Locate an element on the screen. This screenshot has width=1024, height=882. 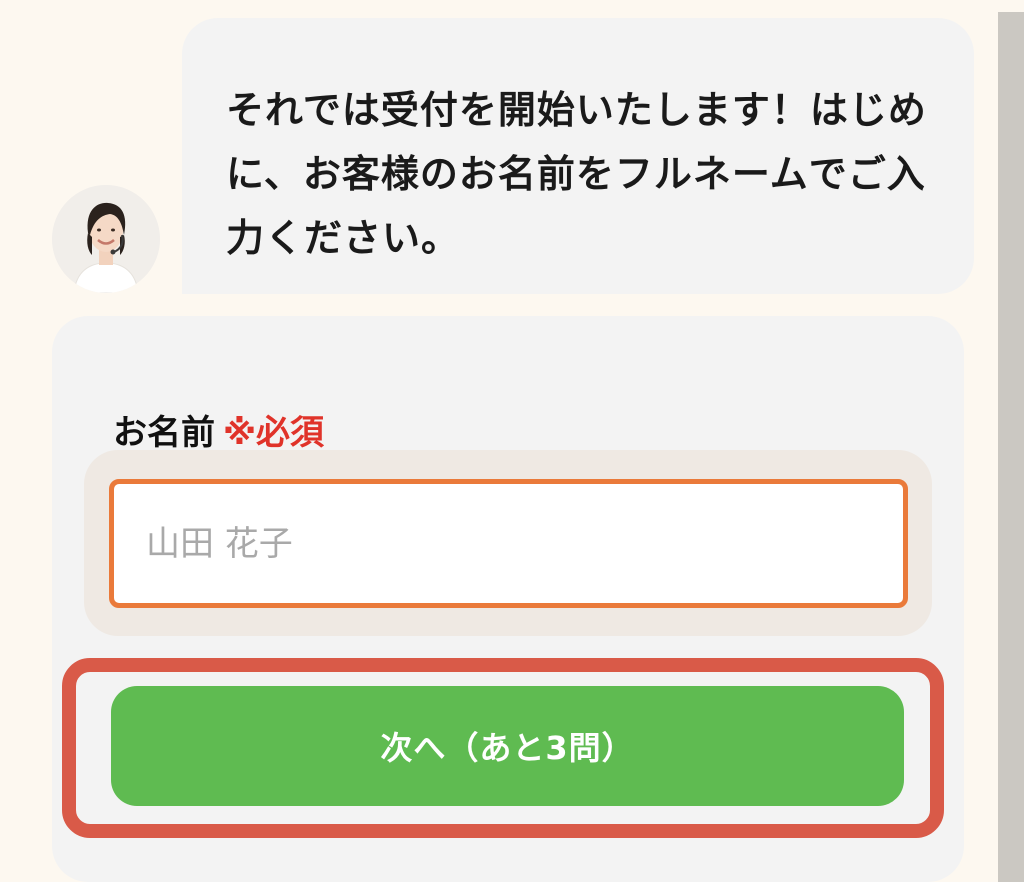
operator-avatar-icon is located at coordinates (106, 239).